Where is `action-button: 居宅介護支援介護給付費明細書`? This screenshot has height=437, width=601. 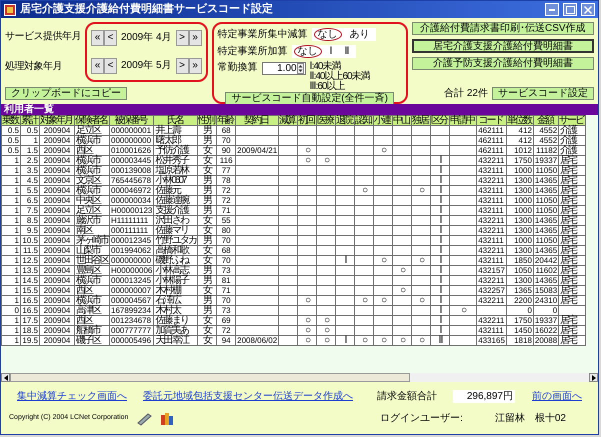
action-button: 居宅介護支援介護給付費明細書 is located at coordinates (503, 46).